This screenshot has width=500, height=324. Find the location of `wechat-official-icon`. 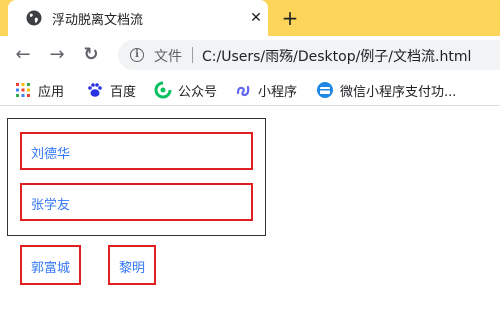

wechat-official-icon is located at coordinates (163, 90).